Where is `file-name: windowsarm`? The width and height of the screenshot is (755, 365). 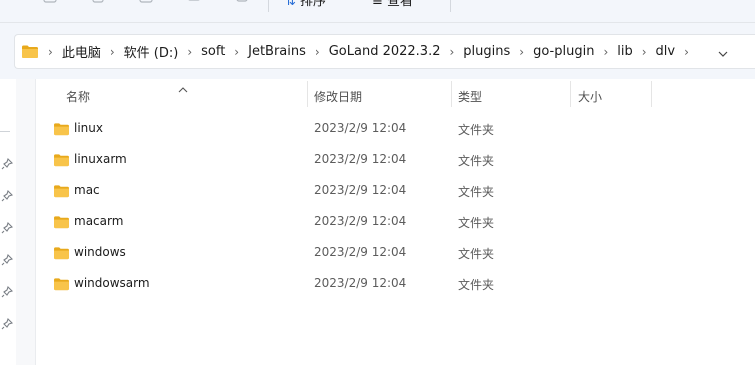
file-name: windowsarm is located at coordinates (112, 283).